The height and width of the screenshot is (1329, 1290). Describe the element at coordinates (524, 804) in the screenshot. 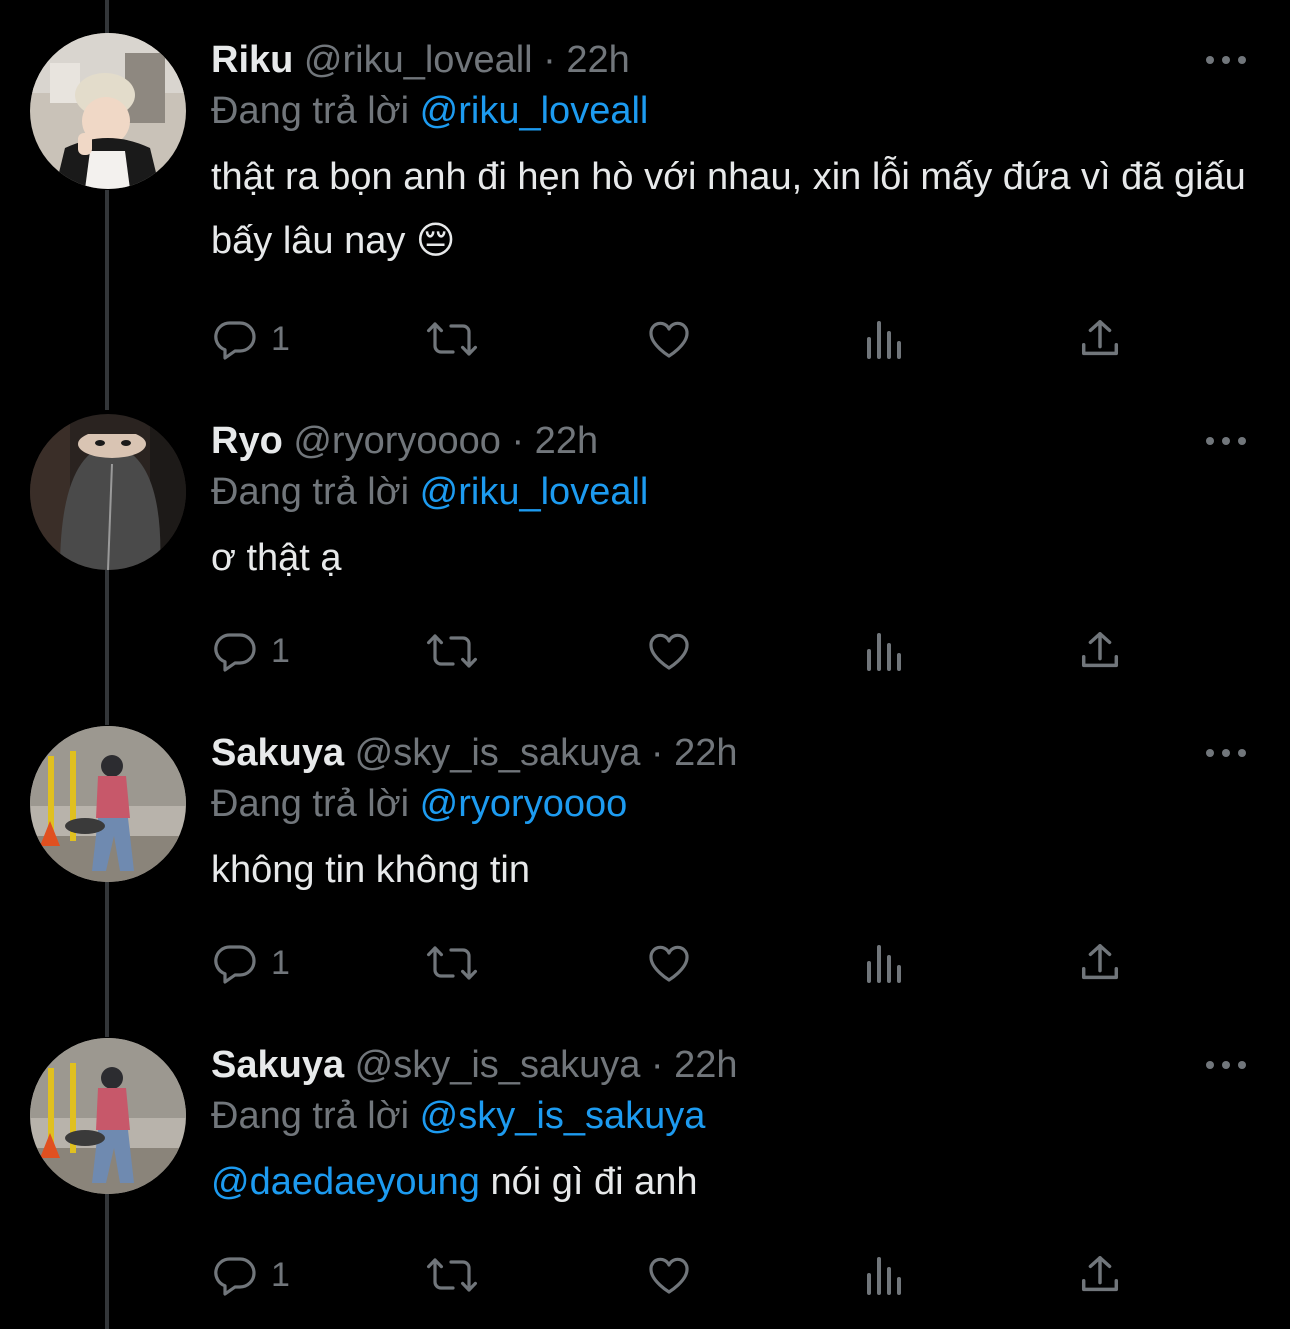

I see `replying-to-mention: @ryoryoooo` at that location.